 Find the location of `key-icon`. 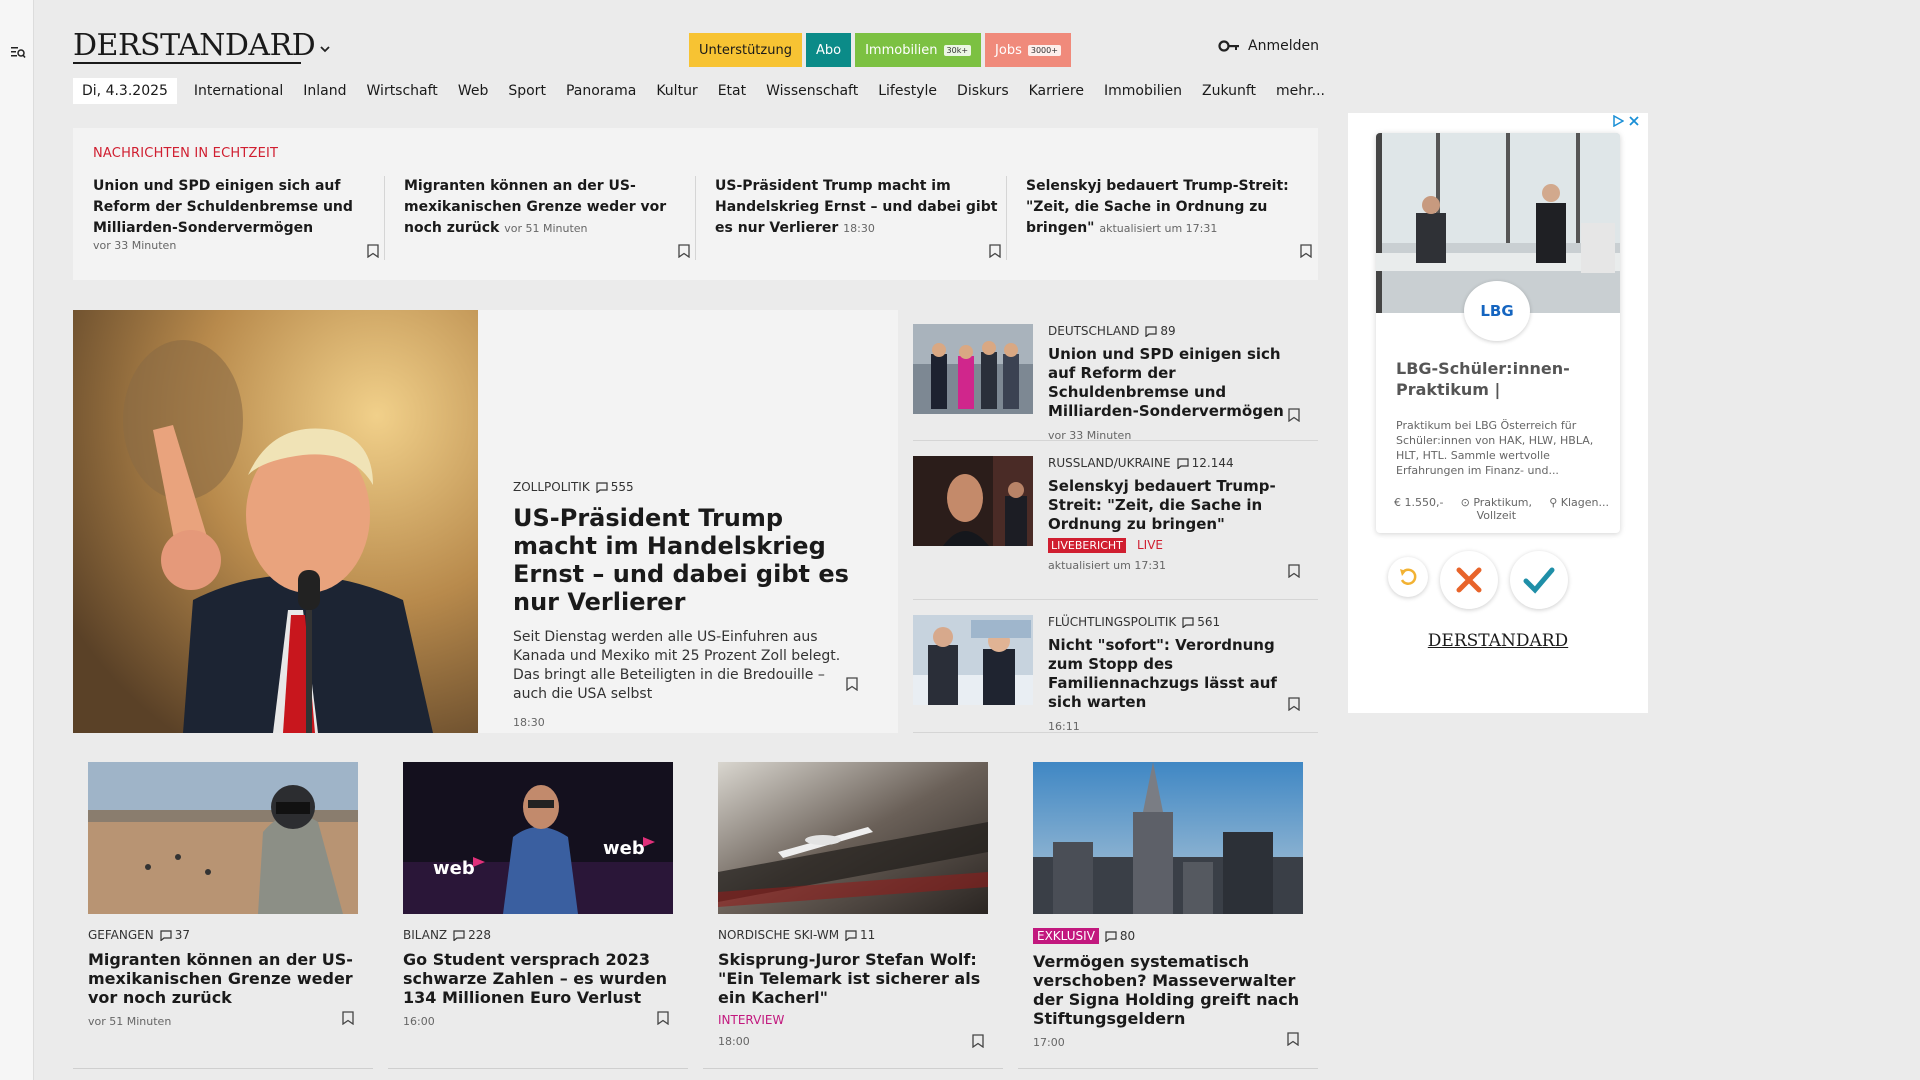

key-icon is located at coordinates (1228, 46).